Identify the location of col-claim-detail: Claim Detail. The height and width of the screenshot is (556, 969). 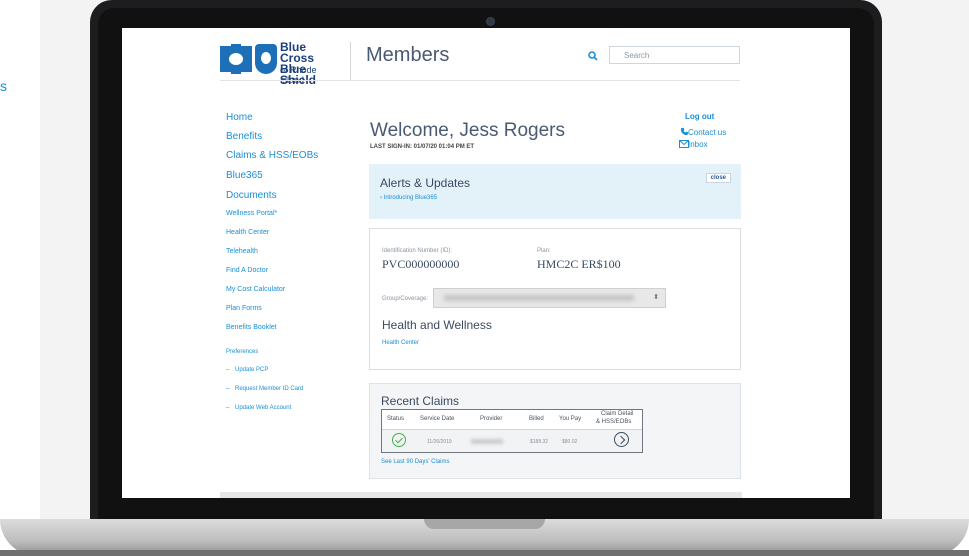
(617, 414).